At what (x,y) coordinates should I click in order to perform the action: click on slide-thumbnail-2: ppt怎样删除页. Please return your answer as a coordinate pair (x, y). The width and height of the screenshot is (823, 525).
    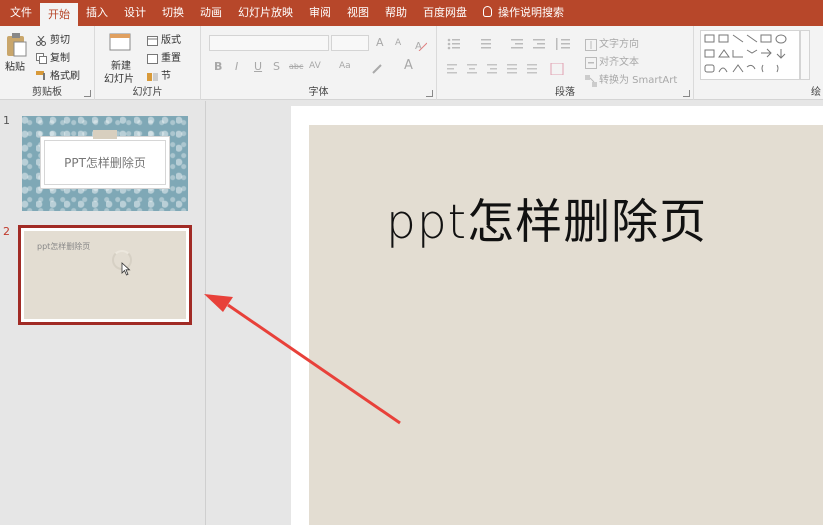
    Looking at the image, I should click on (105, 275).